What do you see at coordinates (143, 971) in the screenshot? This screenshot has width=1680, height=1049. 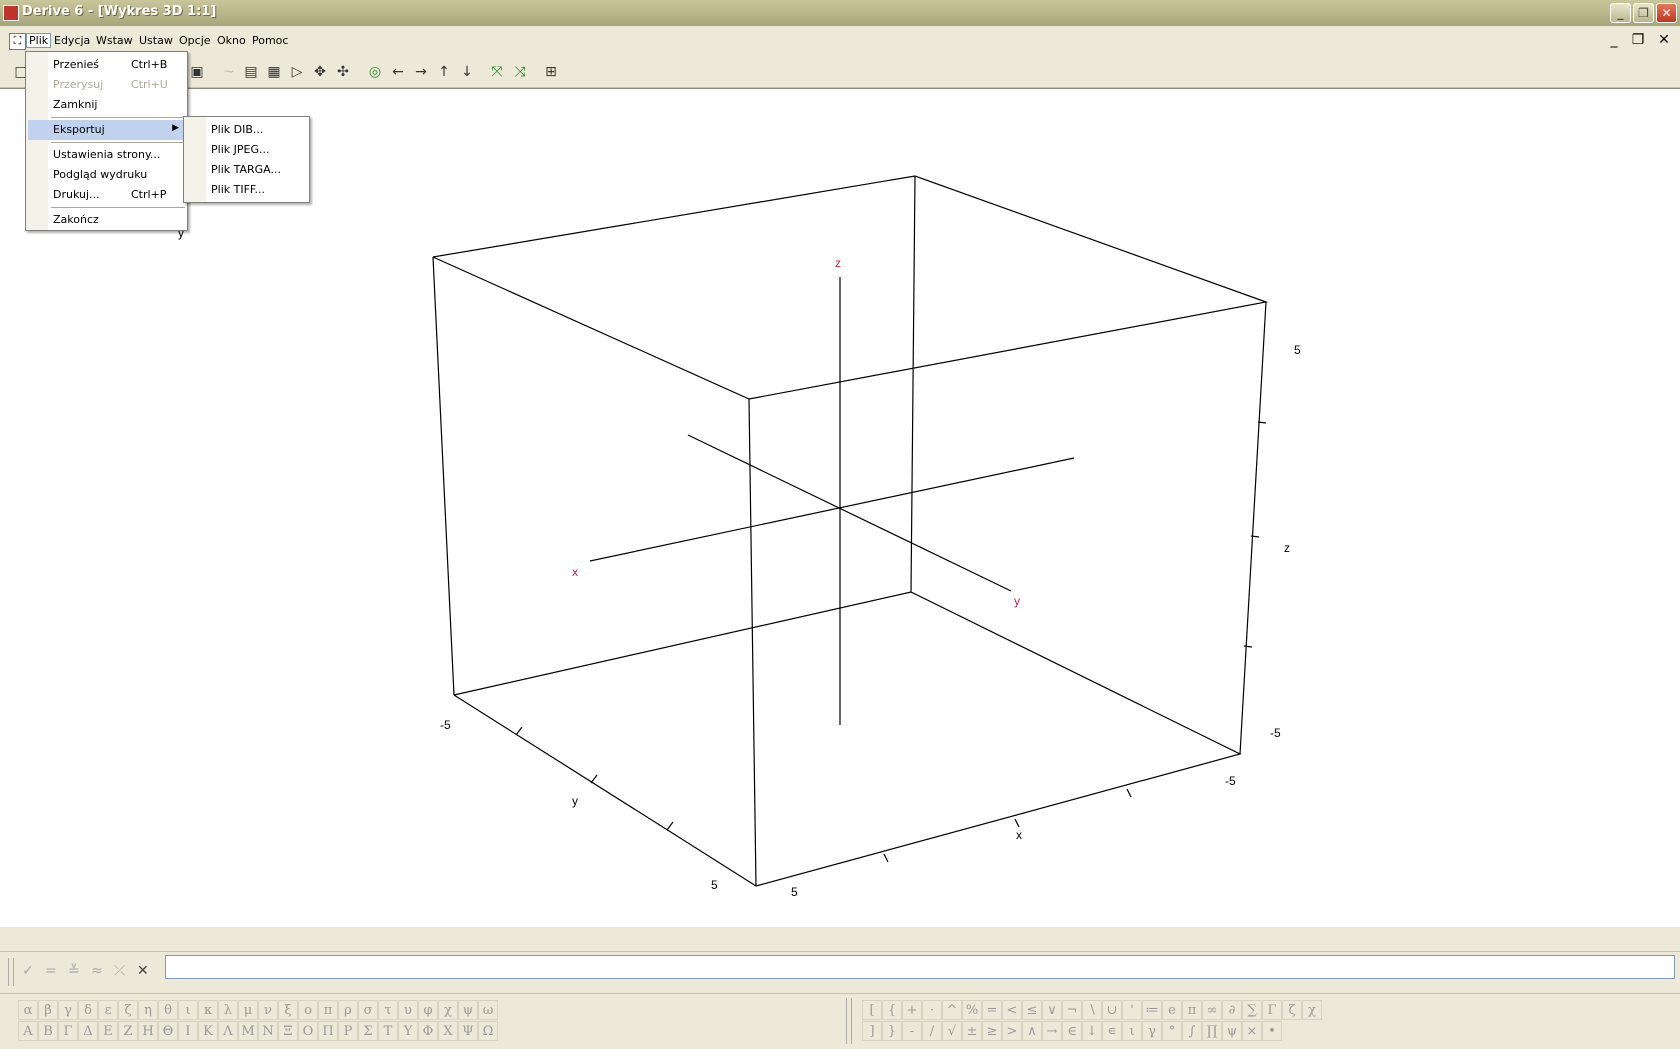 I see `cancel-entry-icon: ✕` at bounding box center [143, 971].